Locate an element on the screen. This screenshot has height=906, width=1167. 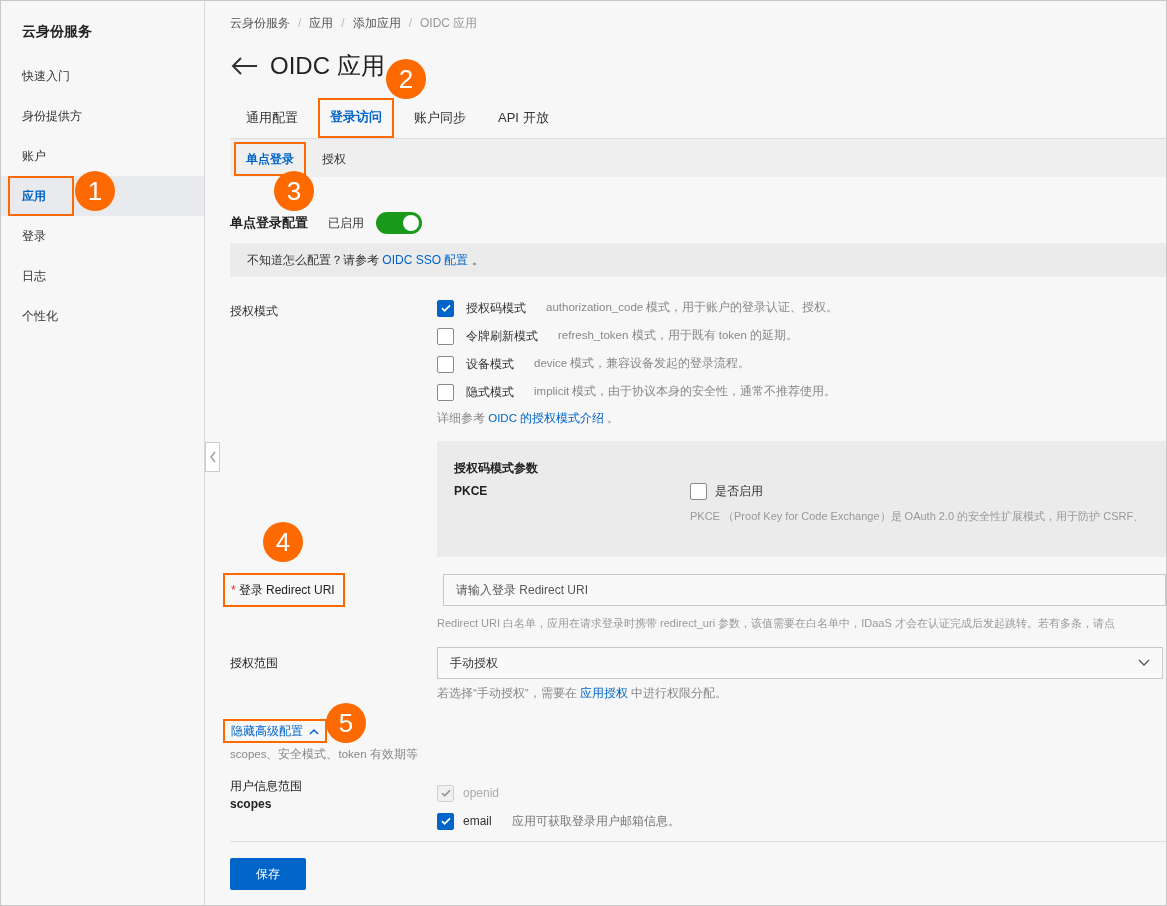
link: 应用授权 is located at coordinates (603, 692).